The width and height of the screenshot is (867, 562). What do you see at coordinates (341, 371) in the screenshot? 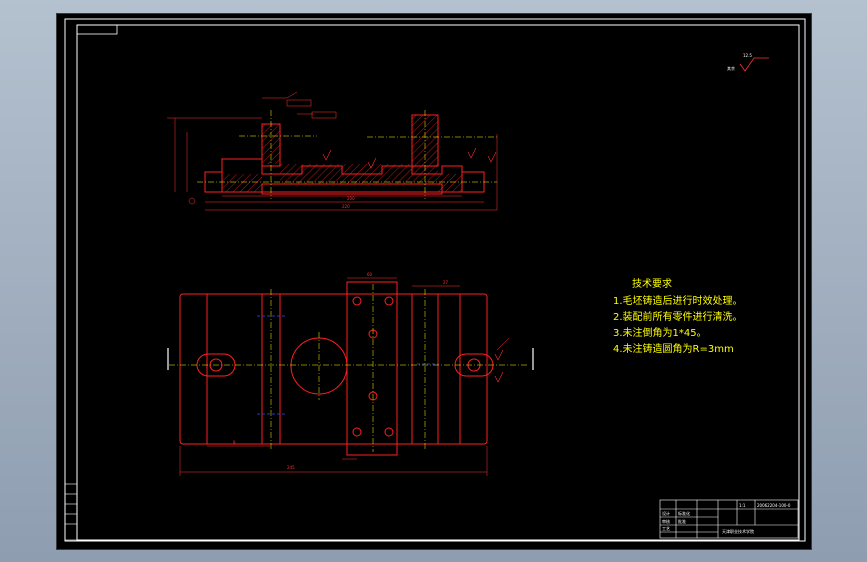
I see `top-dim-labels: 245 60 27 8` at bounding box center [341, 371].